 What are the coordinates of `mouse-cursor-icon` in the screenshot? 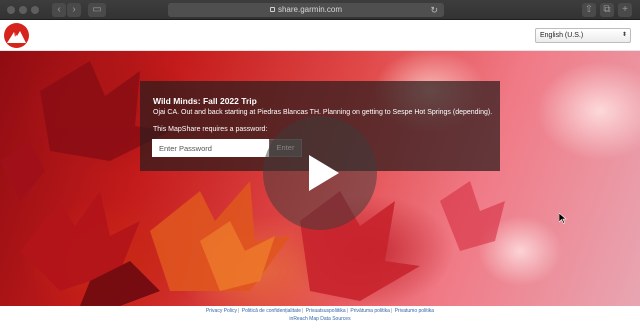 It's located at (563, 218).